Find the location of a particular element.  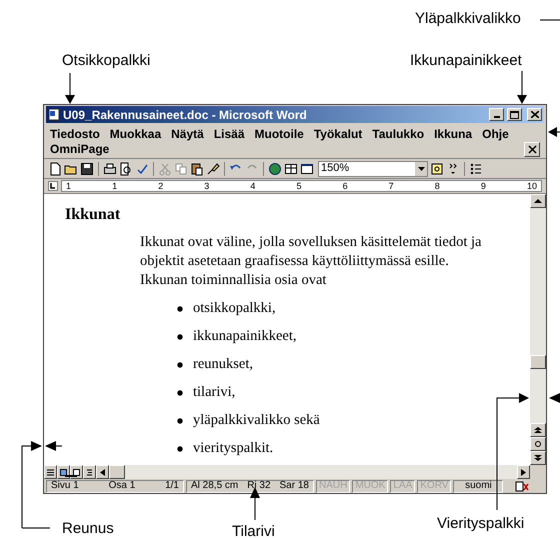

menu-item: Muotoile is located at coordinates (279, 134).